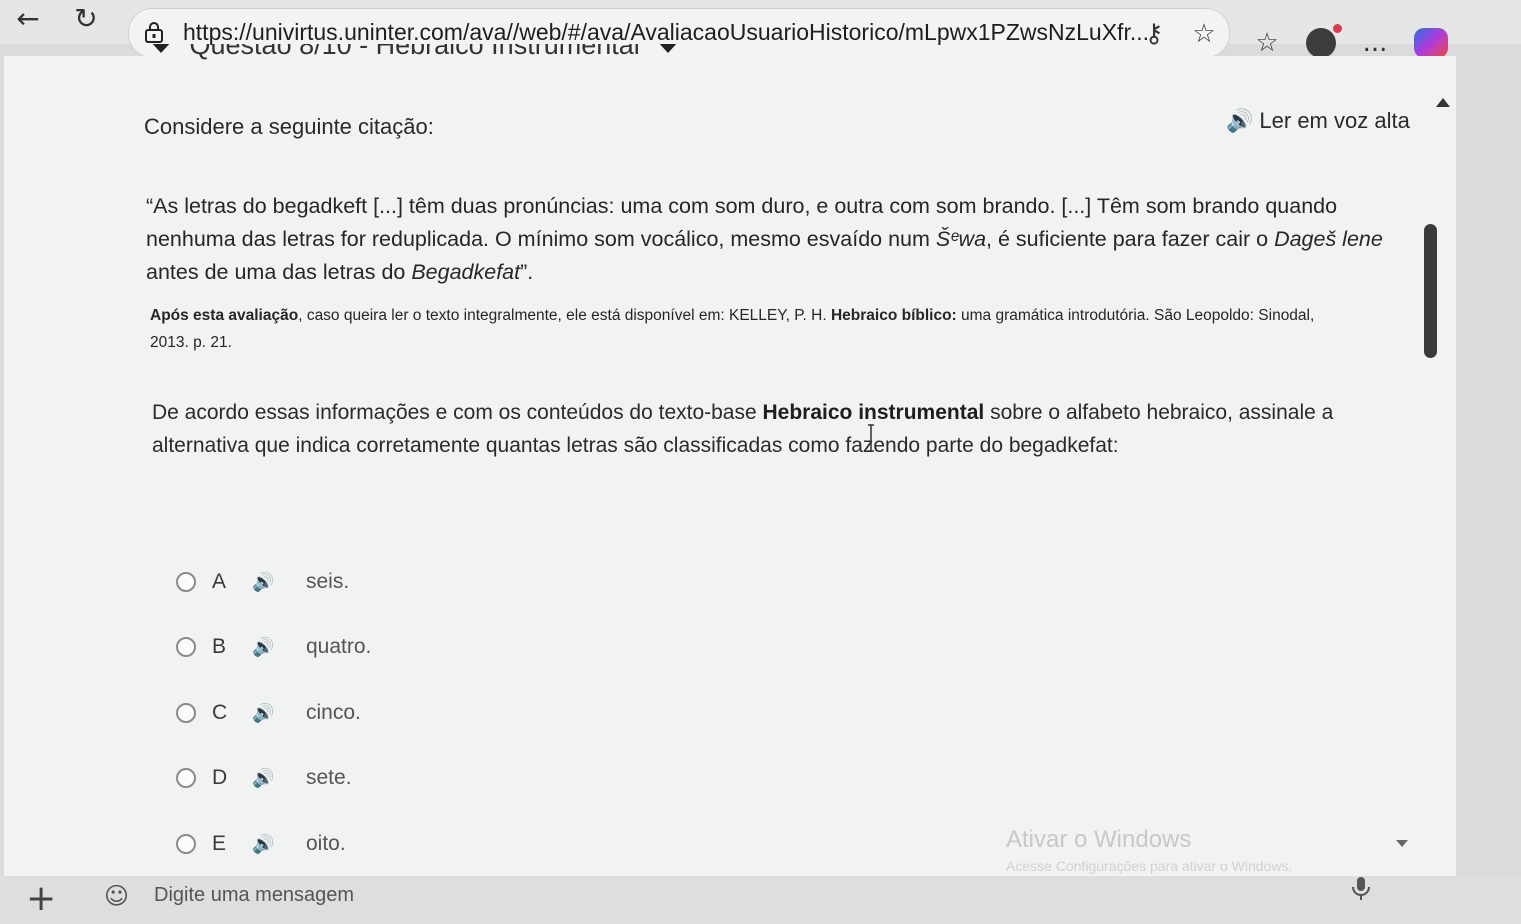 The image size is (1521, 924). What do you see at coordinates (219, 646) in the screenshot?
I see `option-letter: B` at bounding box center [219, 646].